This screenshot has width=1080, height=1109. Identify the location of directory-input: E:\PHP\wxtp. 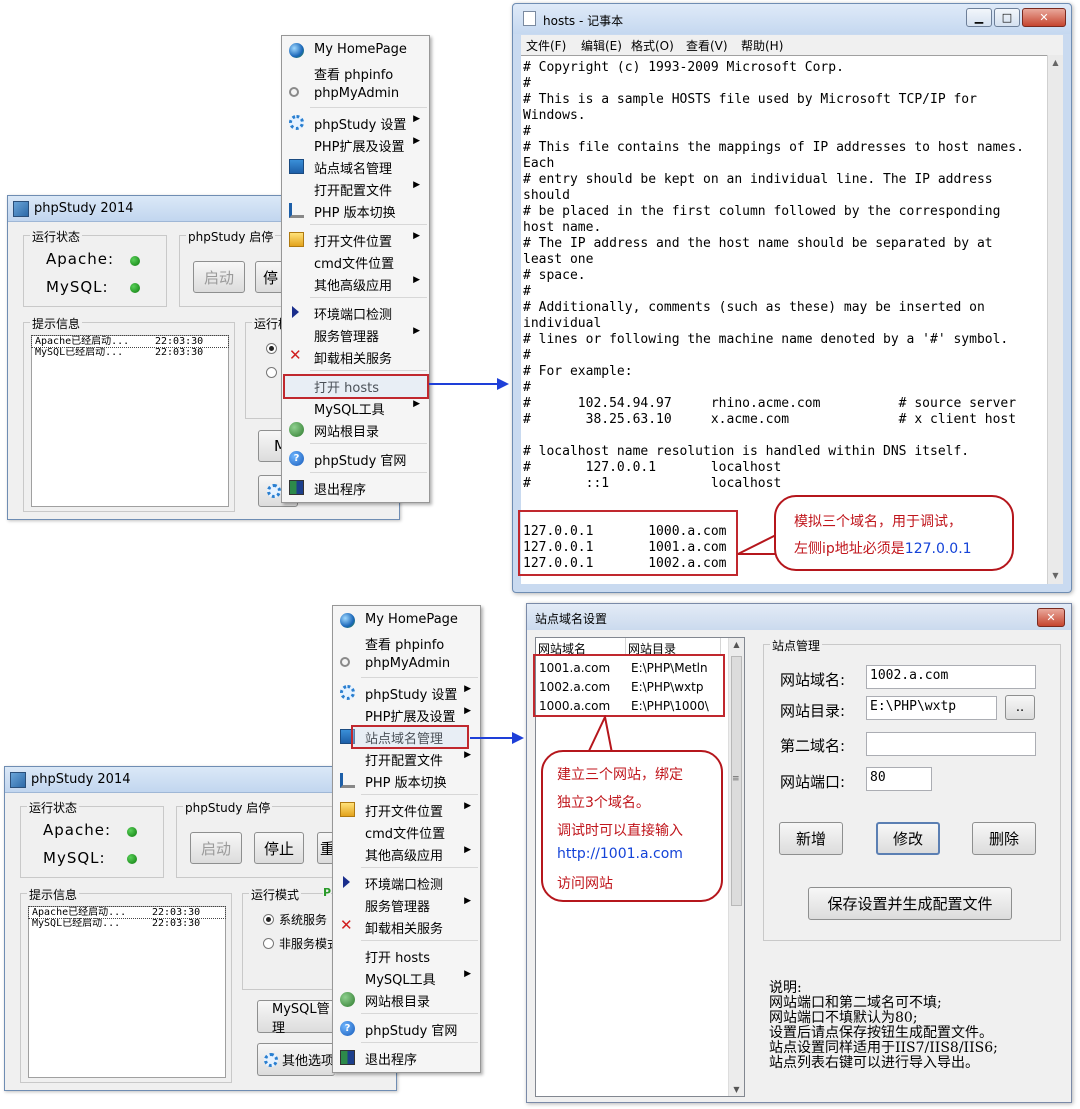
(931, 708).